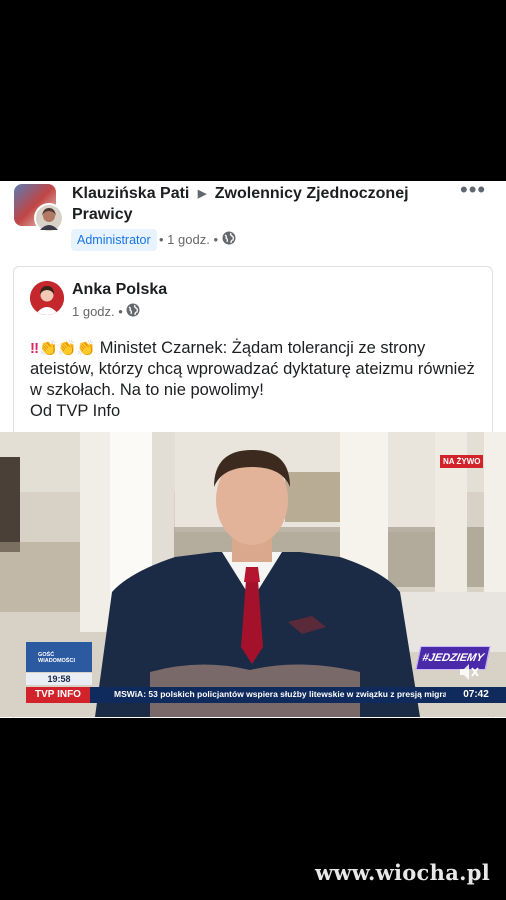 This screenshot has width=506, height=900. What do you see at coordinates (59, 679) in the screenshot?
I see `channel-clock: 19:58` at bounding box center [59, 679].